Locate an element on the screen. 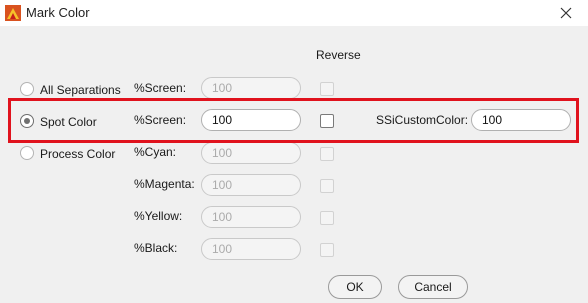  cancel-button: Cancel is located at coordinates (433, 287).